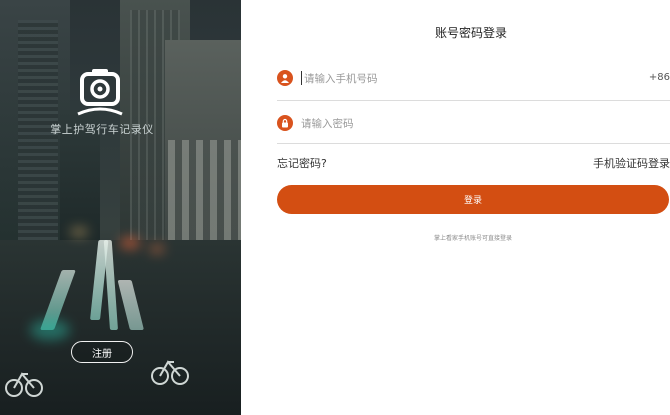  I want to click on camera-car-icon, so click(100, 92).